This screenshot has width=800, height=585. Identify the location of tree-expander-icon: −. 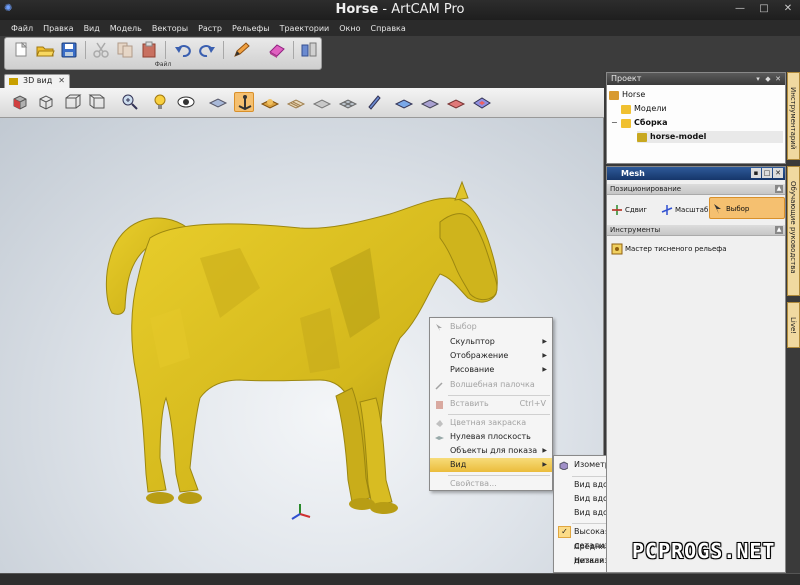
(615, 123).